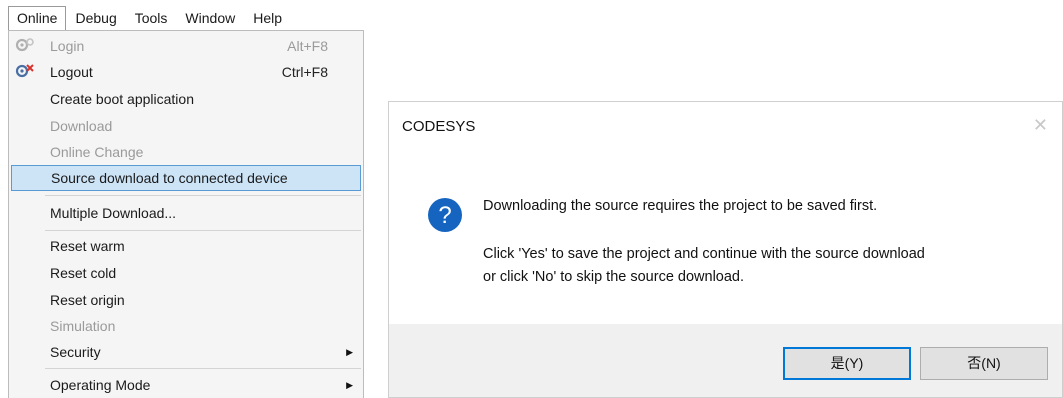 Image resolution: width=1063 pixels, height=398 pixels. What do you see at coordinates (100, 385) in the screenshot?
I see `menu-item-label: Operating Mode` at bounding box center [100, 385].